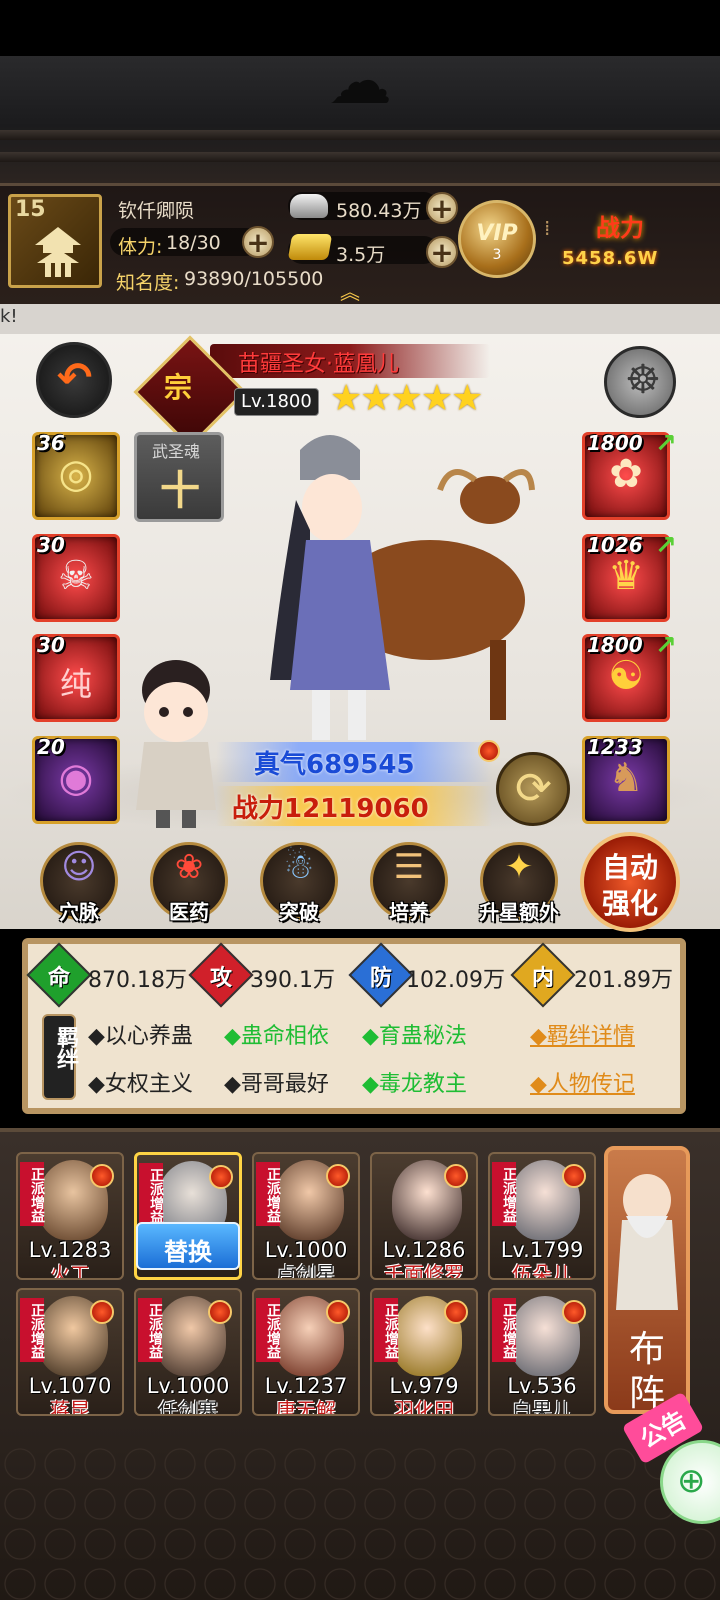 This screenshot has width=720, height=1600. What do you see at coordinates (629, 576) in the screenshot?
I see `equipment-slot-2: 1026 ♛ ↗` at bounding box center [629, 576].